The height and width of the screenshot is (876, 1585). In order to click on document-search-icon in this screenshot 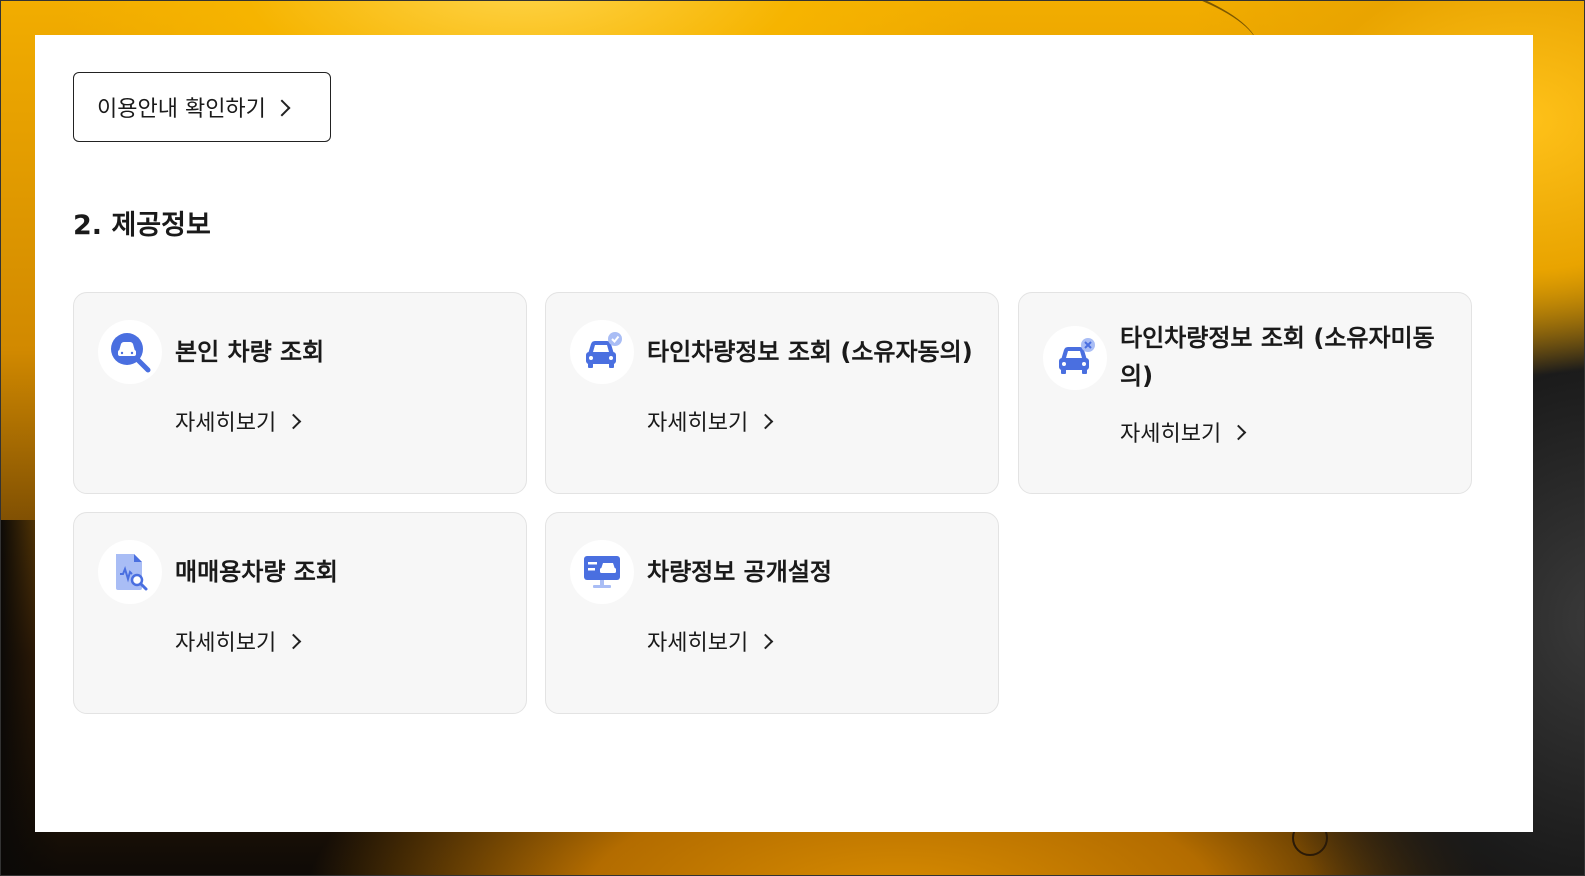, I will do `click(130, 572)`.